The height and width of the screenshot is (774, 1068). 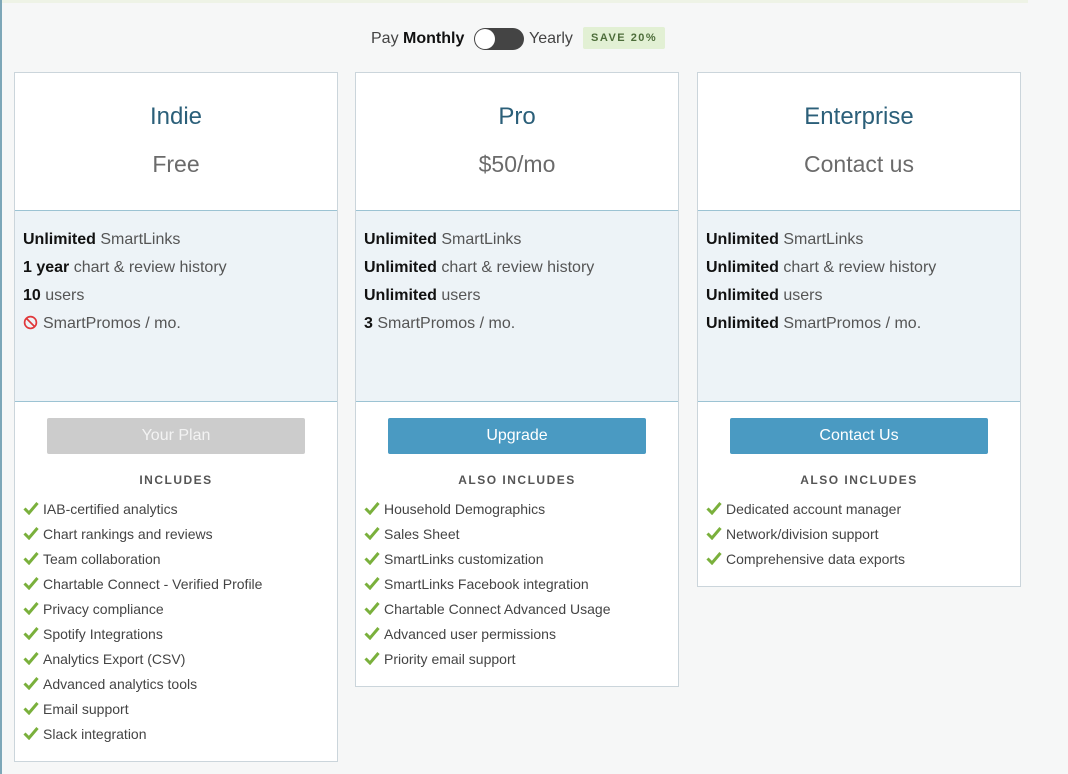 I want to click on feature-item: Chart rankings and reviews, so click(x=180, y=537).